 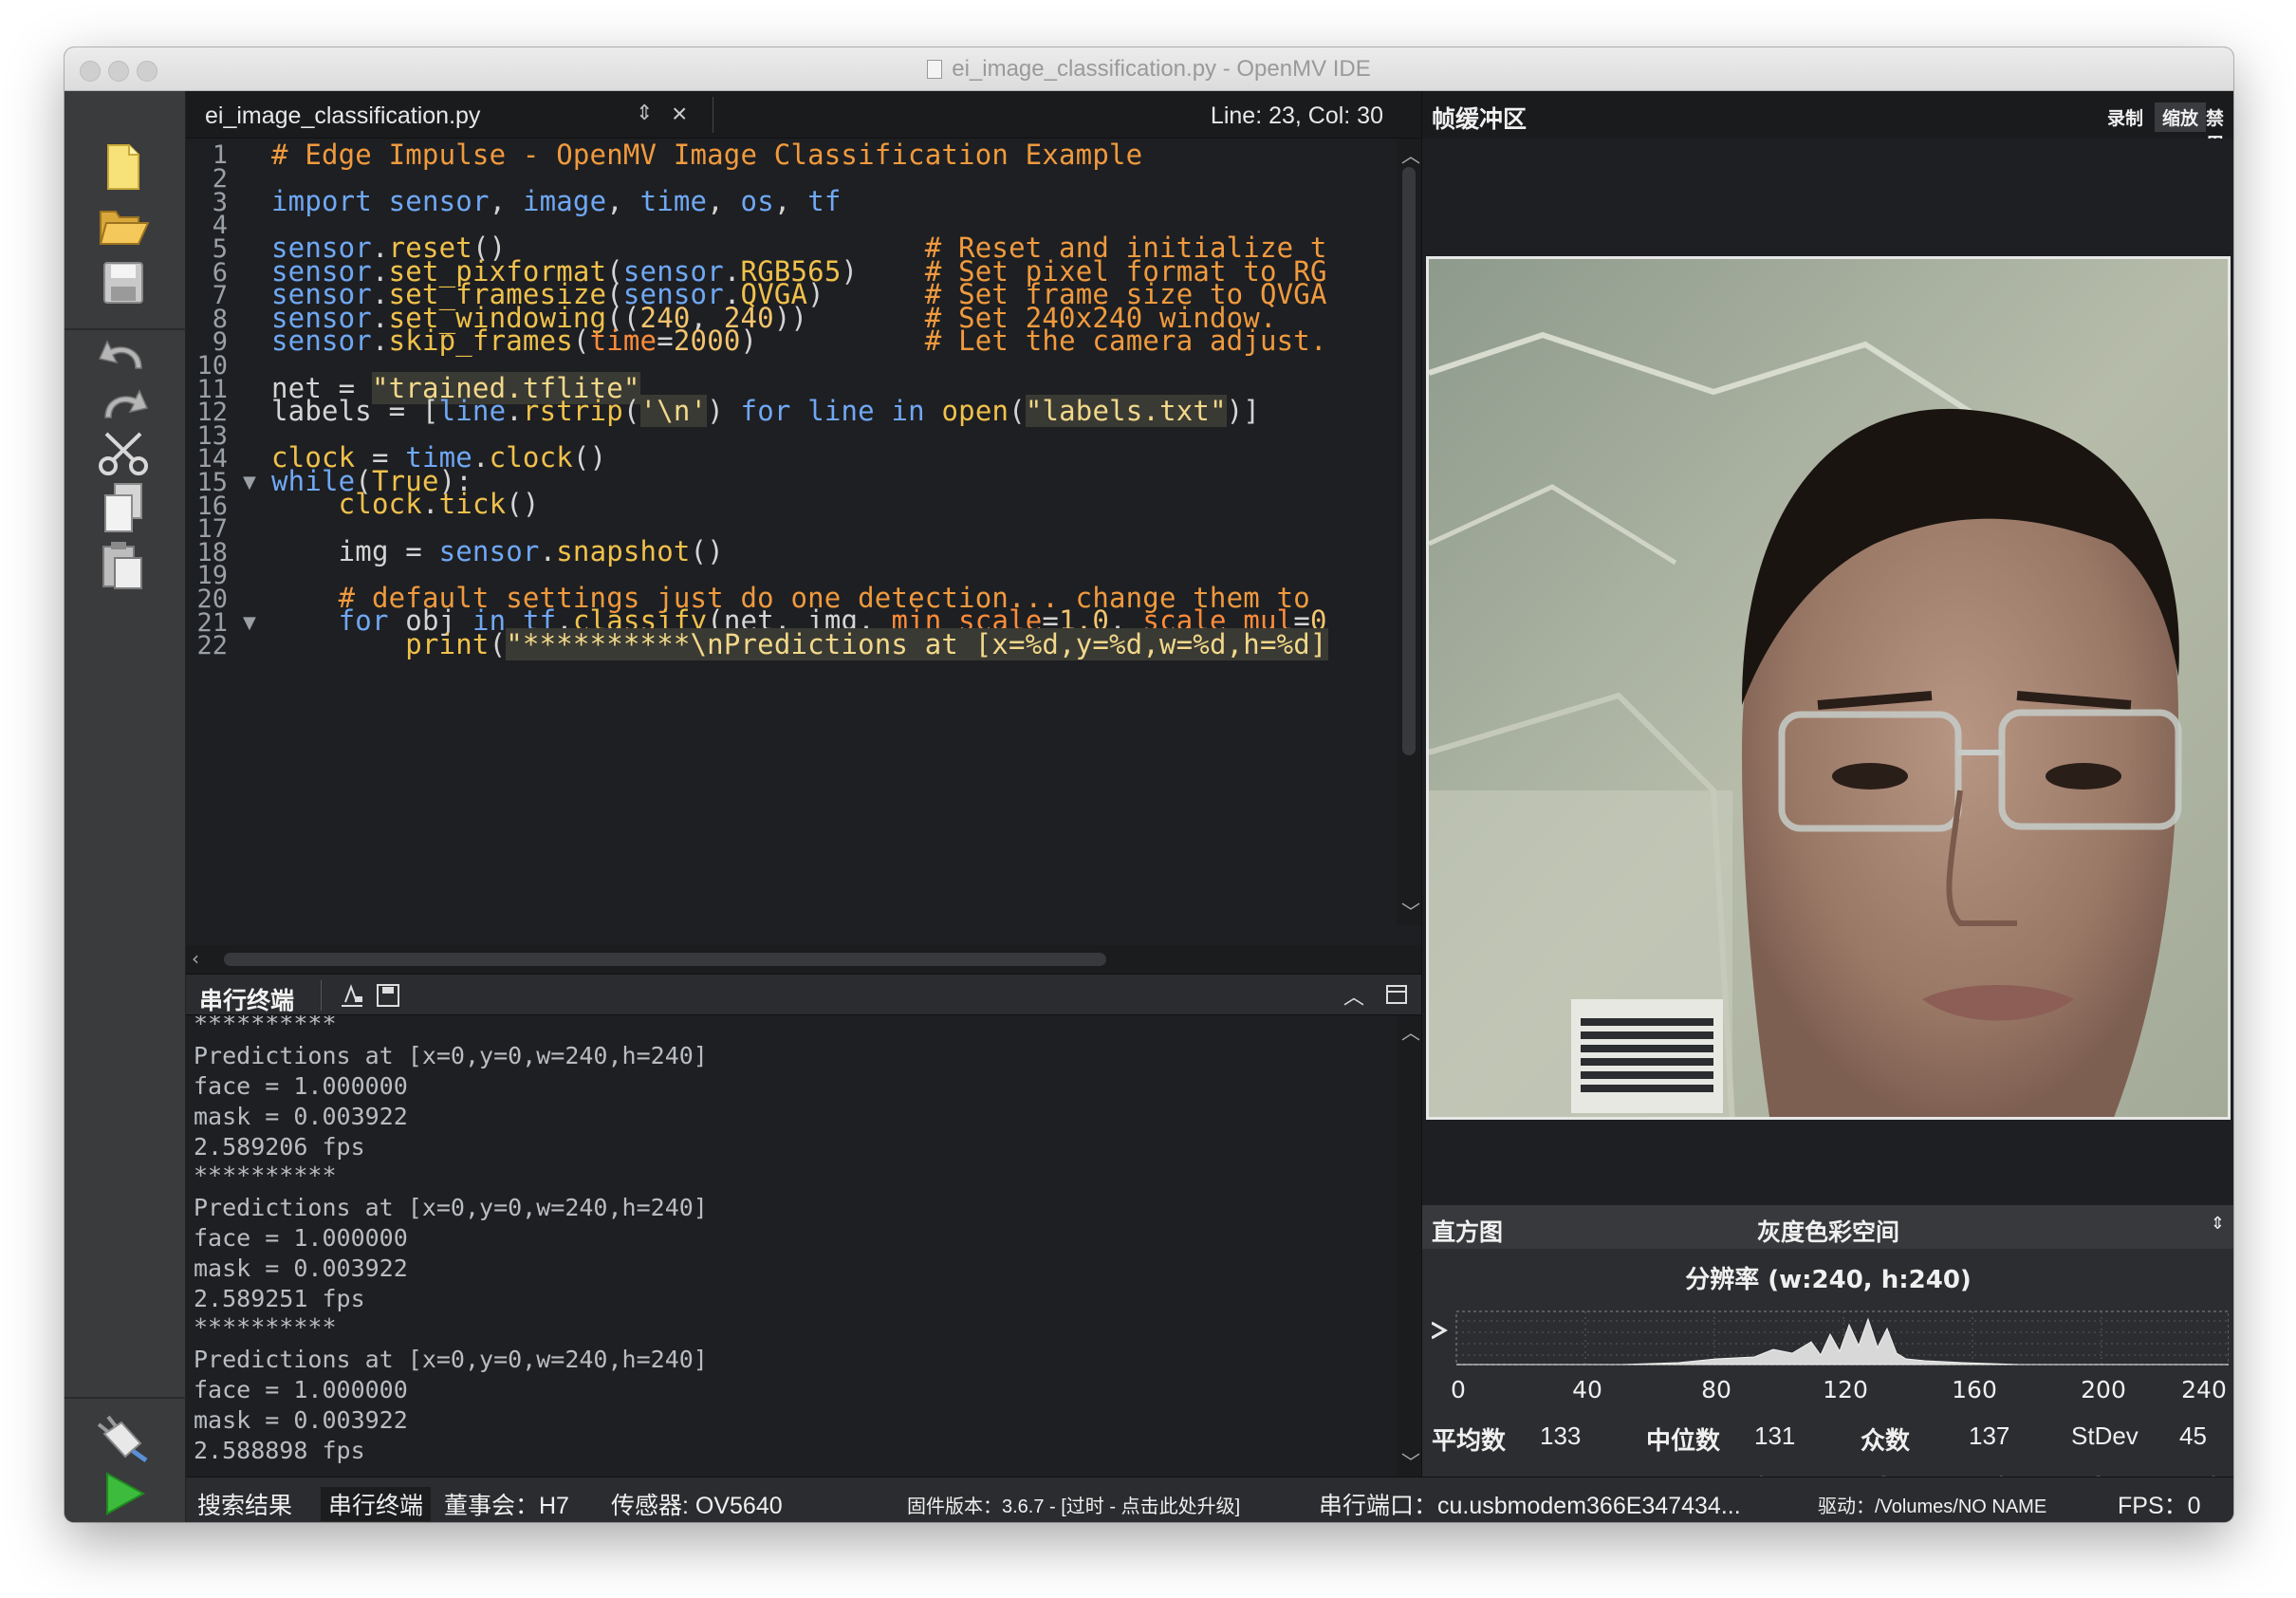 What do you see at coordinates (697, 1506) in the screenshot?
I see `sensor-label: 传感器: OV5640` at bounding box center [697, 1506].